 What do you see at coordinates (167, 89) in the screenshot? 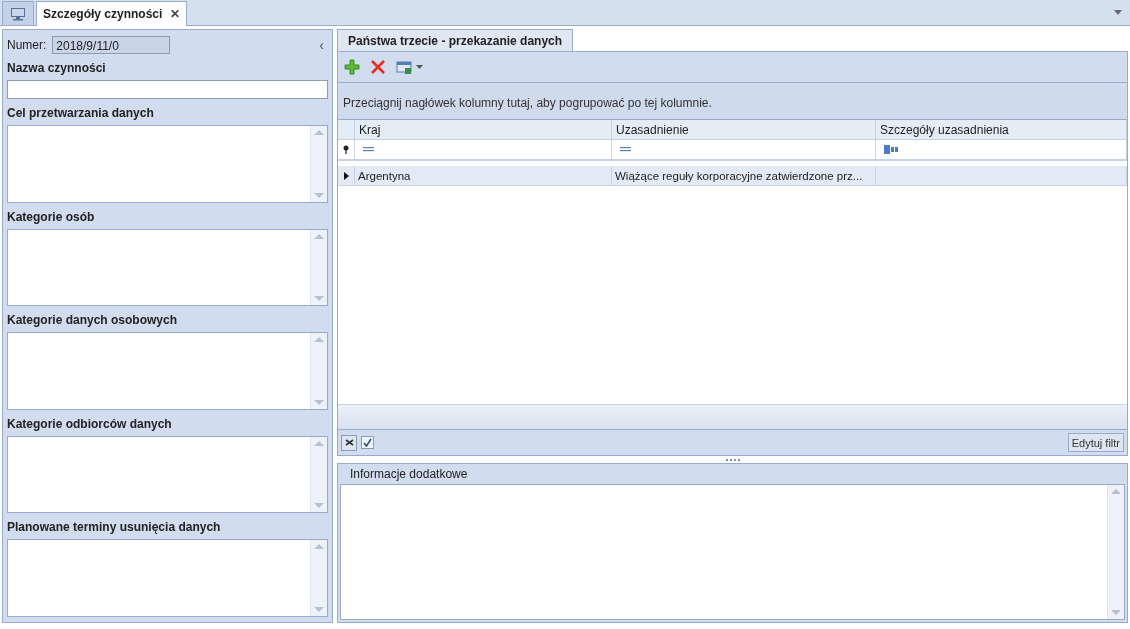
I see `name-field` at bounding box center [167, 89].